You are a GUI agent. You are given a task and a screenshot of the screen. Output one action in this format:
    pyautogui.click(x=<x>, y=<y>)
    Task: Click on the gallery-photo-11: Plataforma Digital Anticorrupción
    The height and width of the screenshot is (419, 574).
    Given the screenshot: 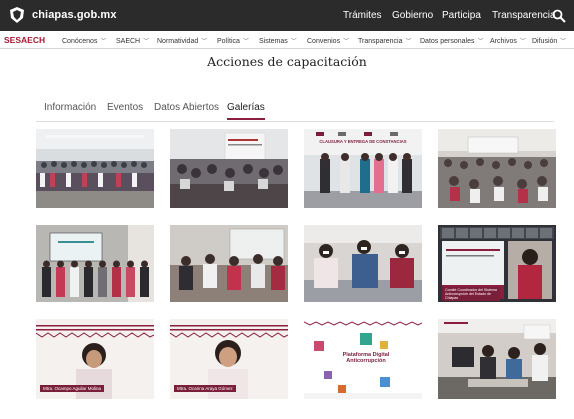 What is the action you would take?
    pyautogui.click(x=363, y=359)
    